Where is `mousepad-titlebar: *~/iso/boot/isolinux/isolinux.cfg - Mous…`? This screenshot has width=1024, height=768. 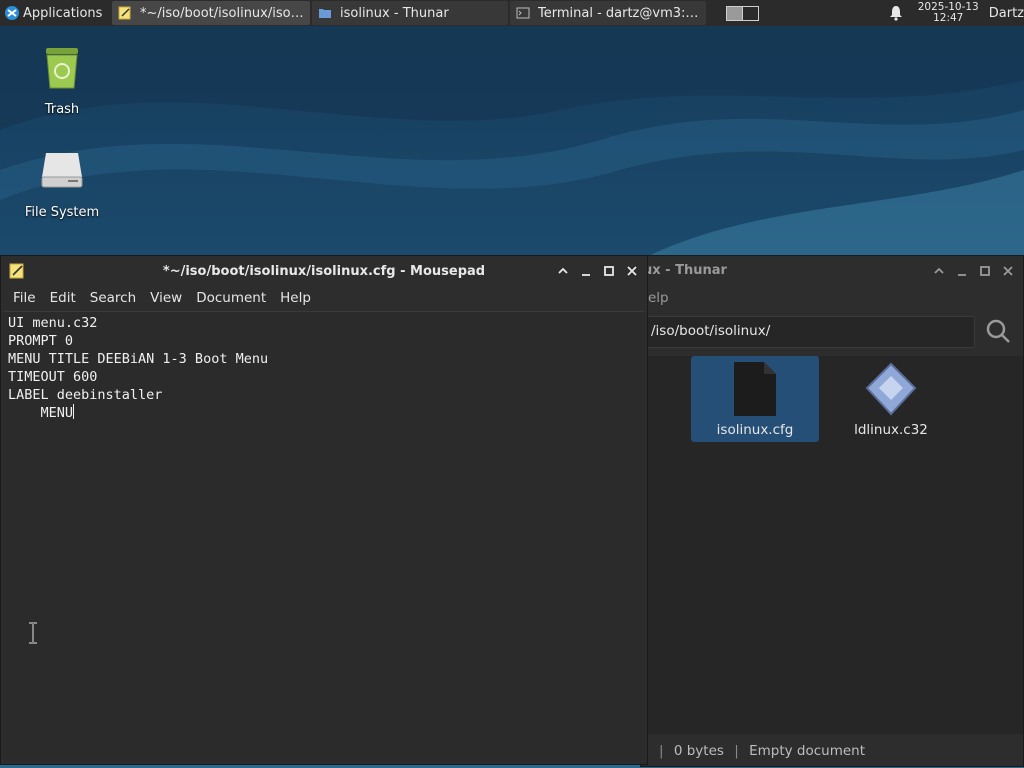 mousepad-titlebar: *~/iso/boot/isolinux/isolinux.cfg - Mous… is located at coordinates (324, 271).